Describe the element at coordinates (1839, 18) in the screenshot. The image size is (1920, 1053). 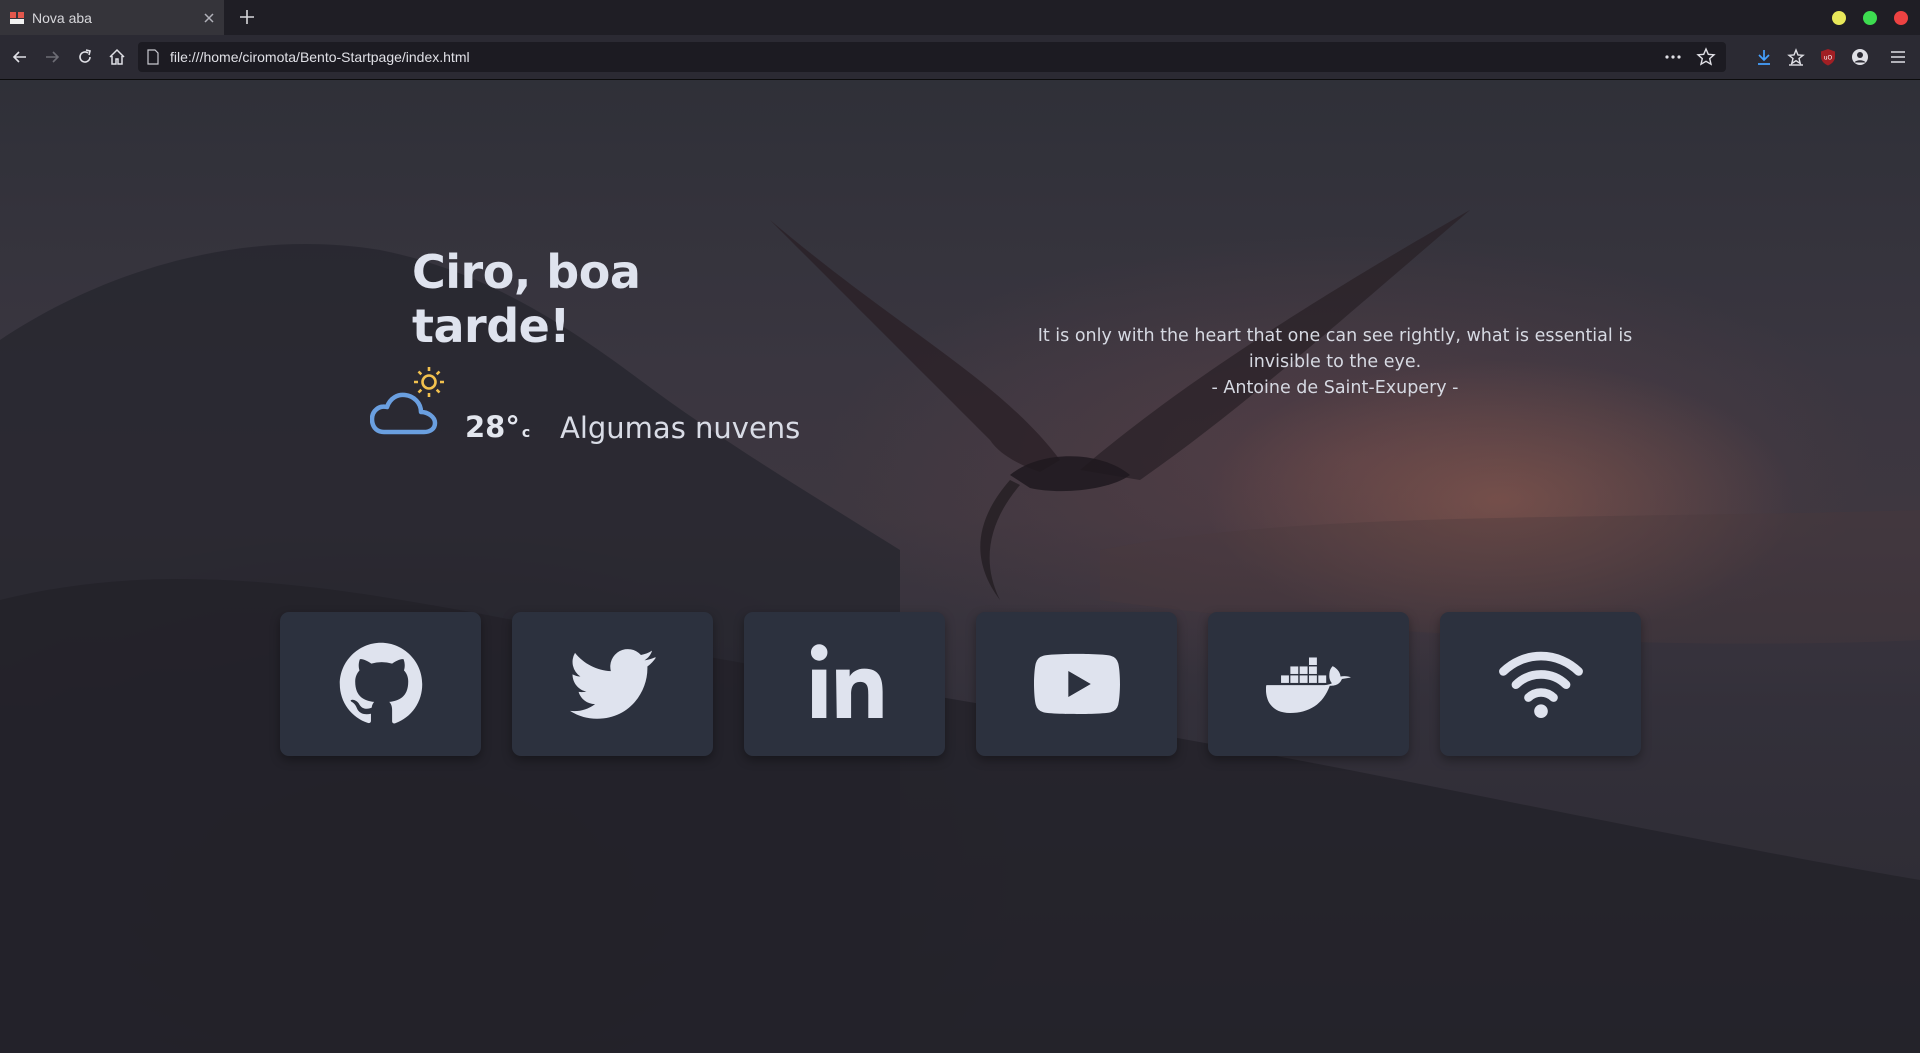
I see `minimize-window-button` at that location.